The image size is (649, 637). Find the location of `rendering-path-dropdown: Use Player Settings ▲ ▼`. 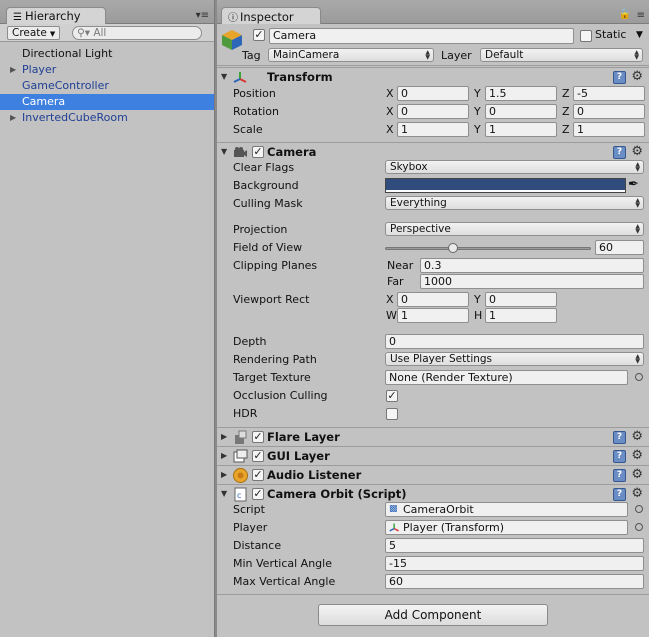

rendering-path-dropdown: Use Player Settings ▲ ▼ is located at coordinates (514, 359).